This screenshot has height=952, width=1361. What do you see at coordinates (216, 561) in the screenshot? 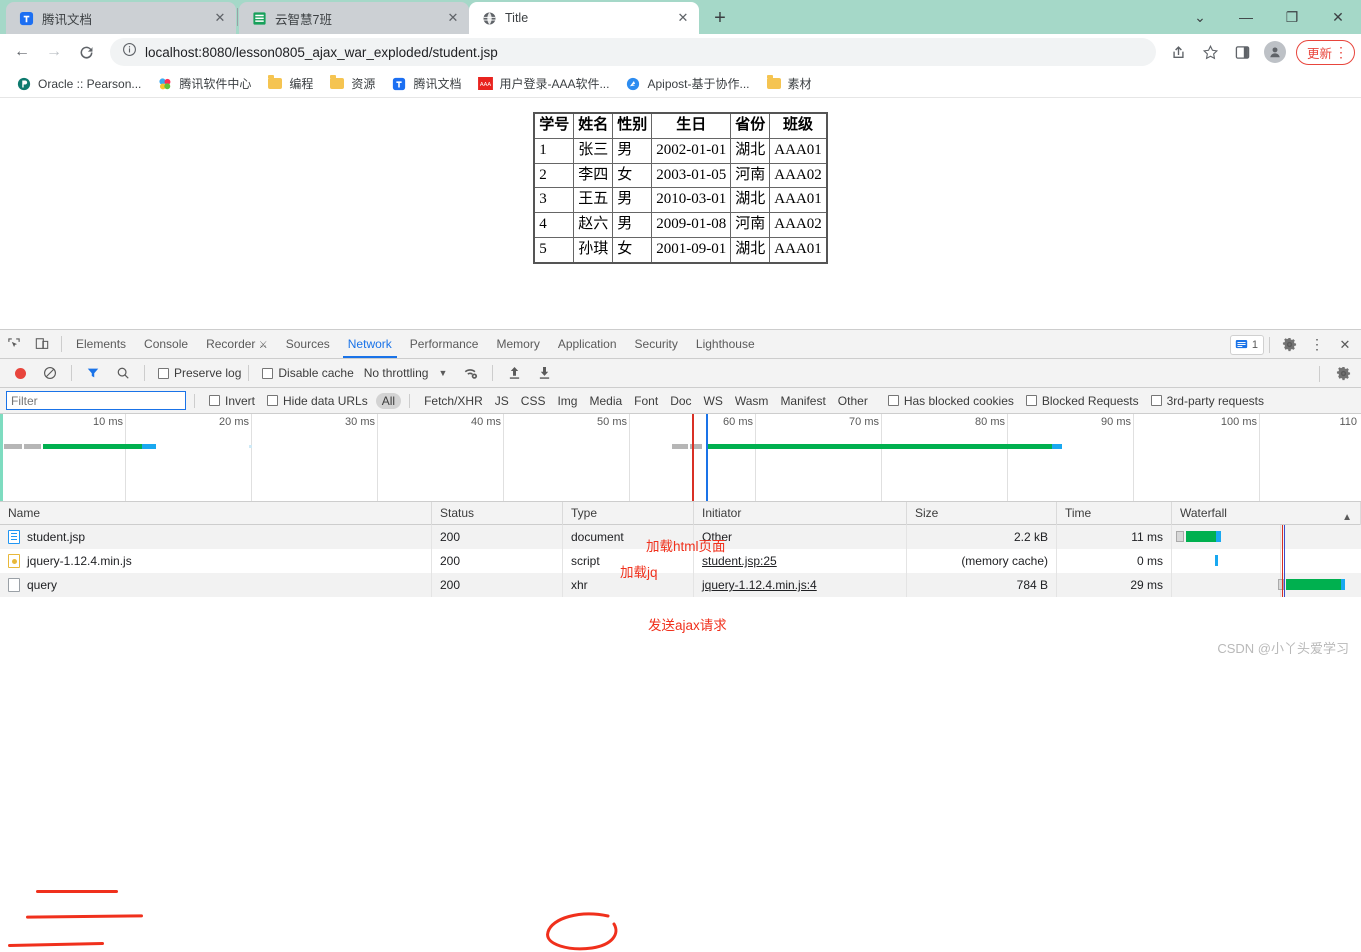
I see `request-name-cell: jquery-1.12.4.min.js` at bounding box center [216, 561].